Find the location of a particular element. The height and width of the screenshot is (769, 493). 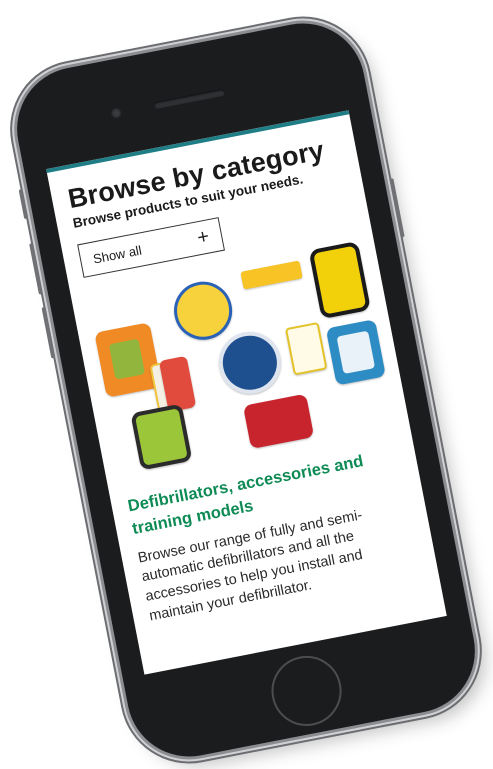

show-all-label: Show all is located at coordinates (117, 254).